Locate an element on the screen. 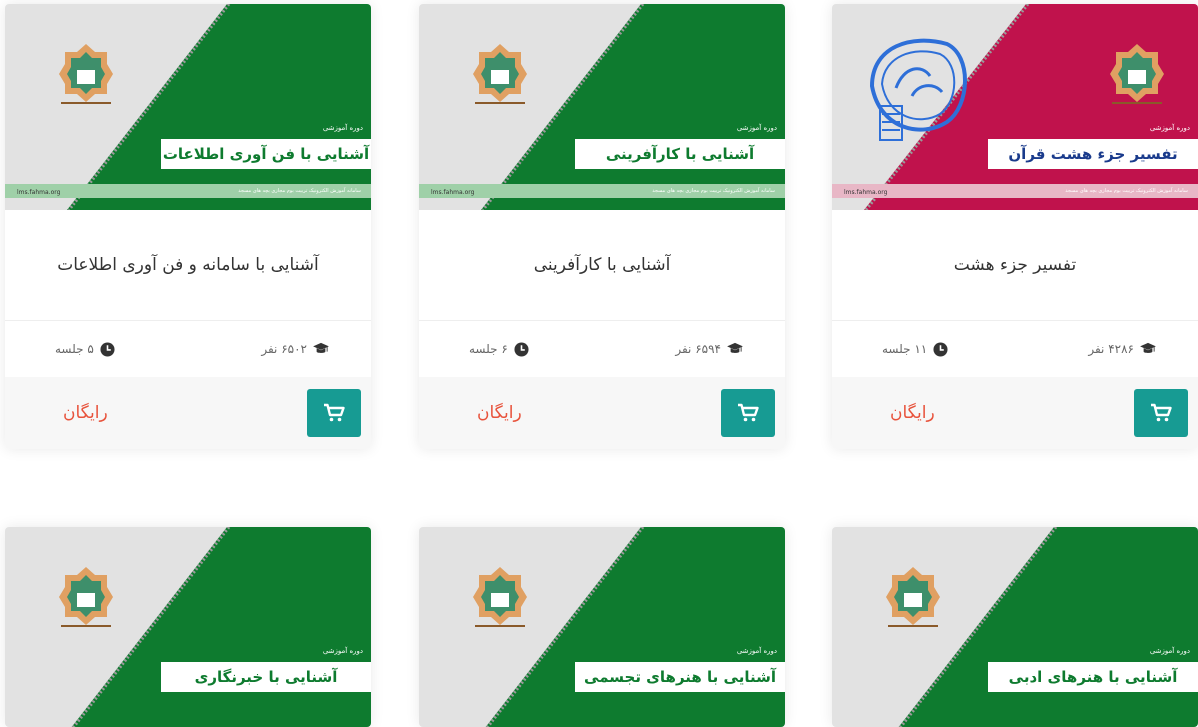 This screenshot has width=1198, height=727. course-card: دوره آموزشی آشنایی با خبرنگاری is located at coordinates (188, 627).